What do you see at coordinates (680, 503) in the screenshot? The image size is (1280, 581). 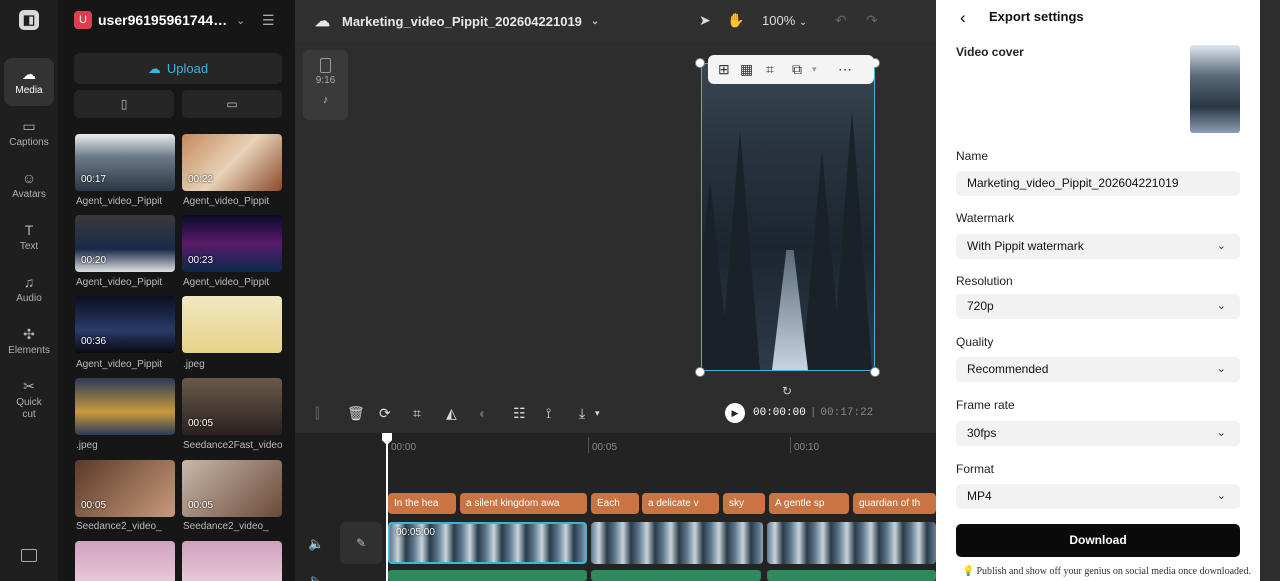 I see `caption-clip: a delicate v` at bounding box center [680, 503].